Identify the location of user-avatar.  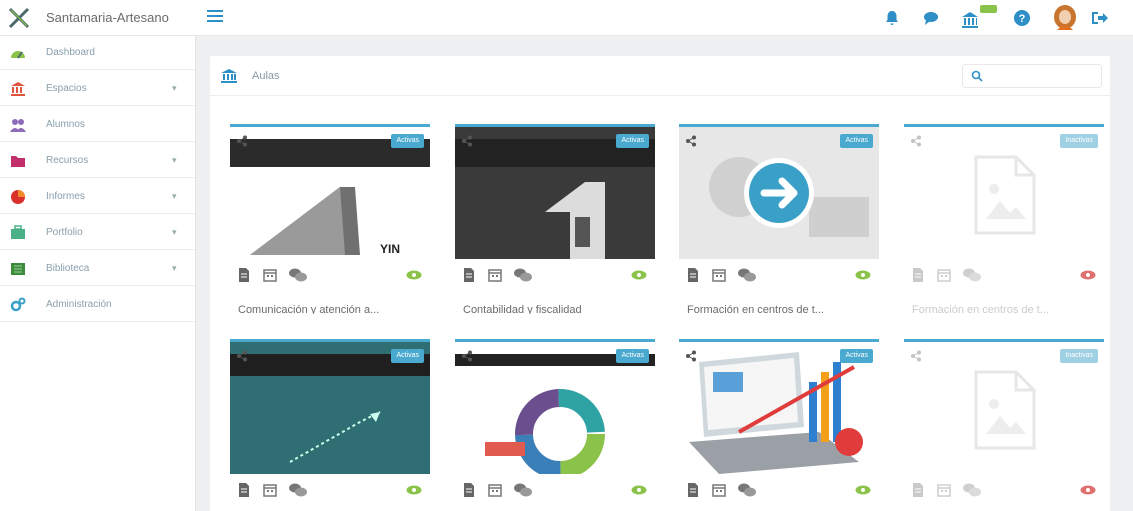
(1065, 18).